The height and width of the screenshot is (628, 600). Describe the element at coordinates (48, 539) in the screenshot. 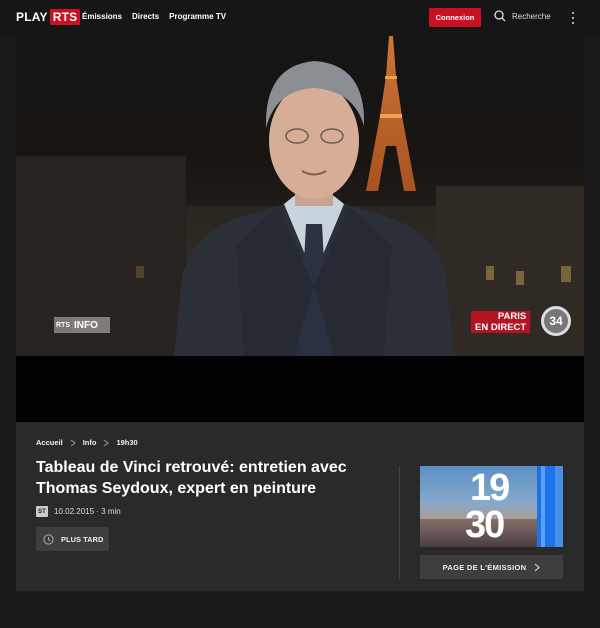

I see `clock-icon` at that location.